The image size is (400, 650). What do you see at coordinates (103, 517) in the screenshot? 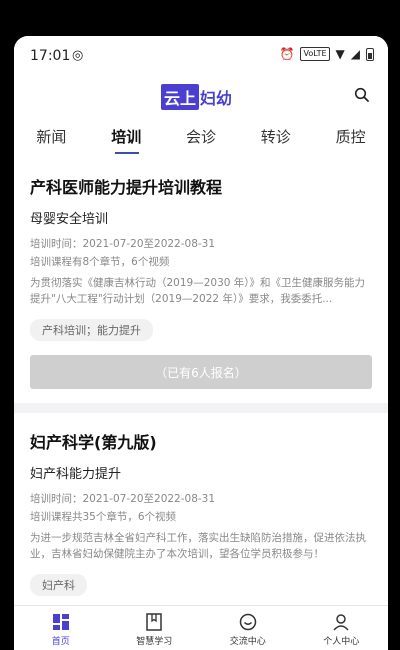
I see `card-chapters: 培训课程共35个章节，6个视频` at bounding box center [103, 517].